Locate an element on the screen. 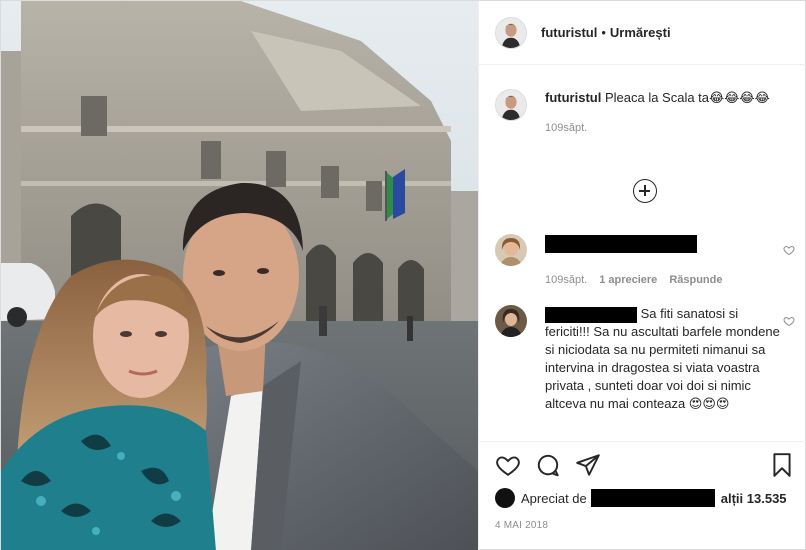 This screenshot has width=806, height=550. comment-time: 109săpt. is located at coordinates (566, 280).